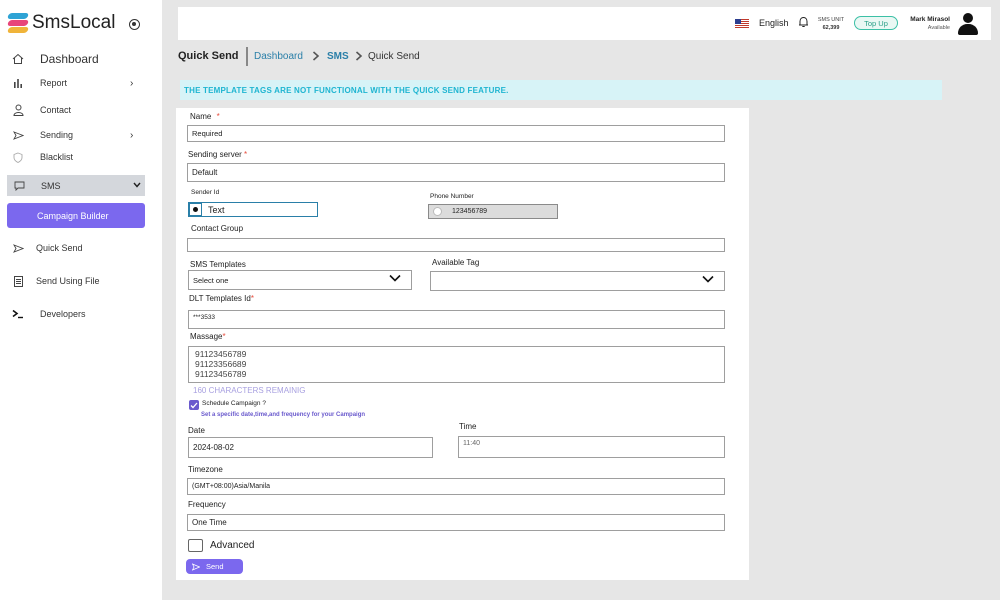  Describe the element at coordinates (831, 28) in the screenshot. I see `sms-unit-value: 62,399` at that location.